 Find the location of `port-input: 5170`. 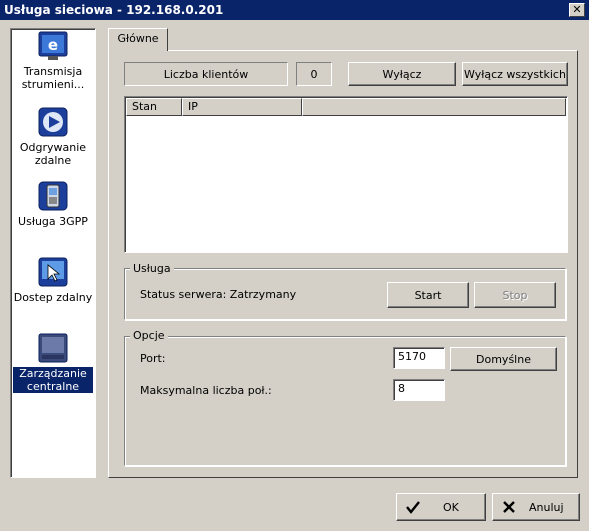

port-input: 5170 is located at coordinates (419, 358).